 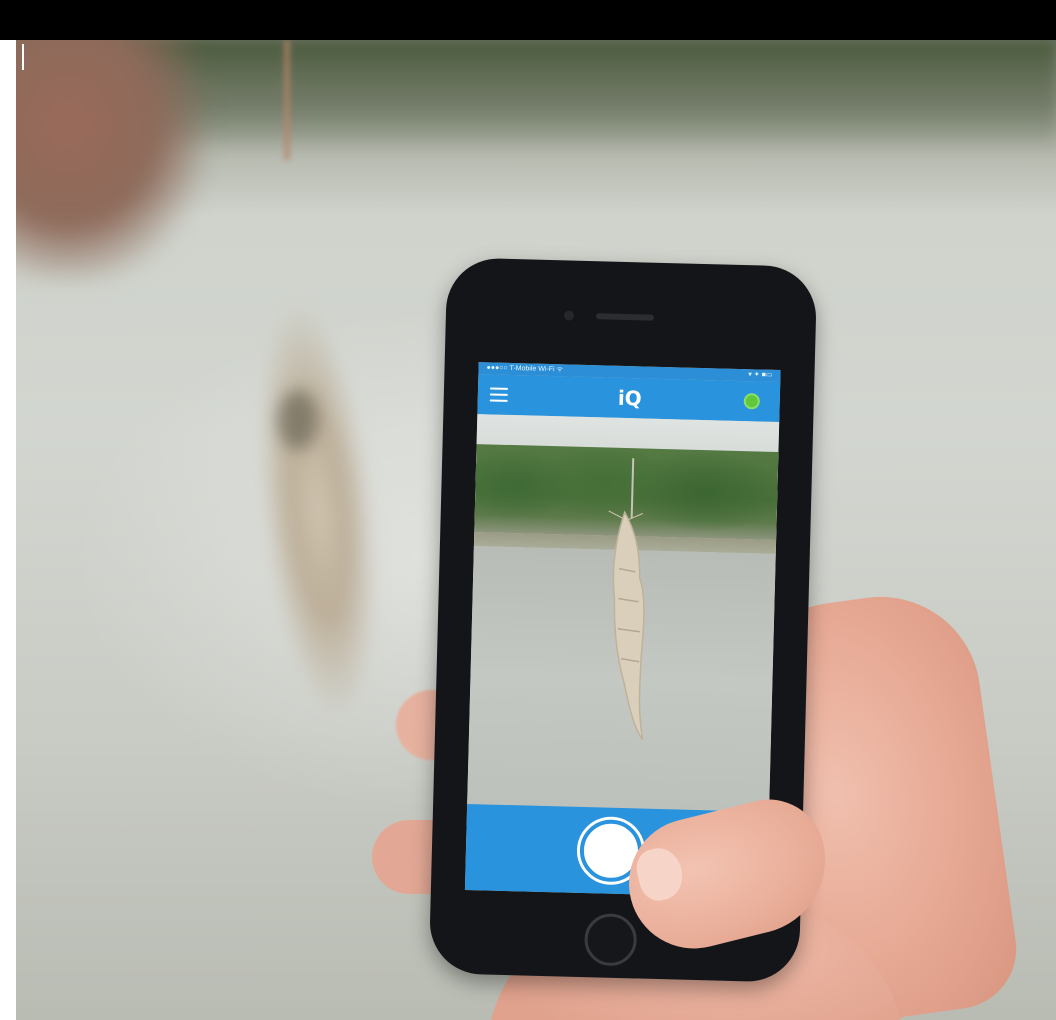 What do you see at coordinates (111, 160) in the screenshot?
I see `blurred-hand` at bounding box center [111, 160].